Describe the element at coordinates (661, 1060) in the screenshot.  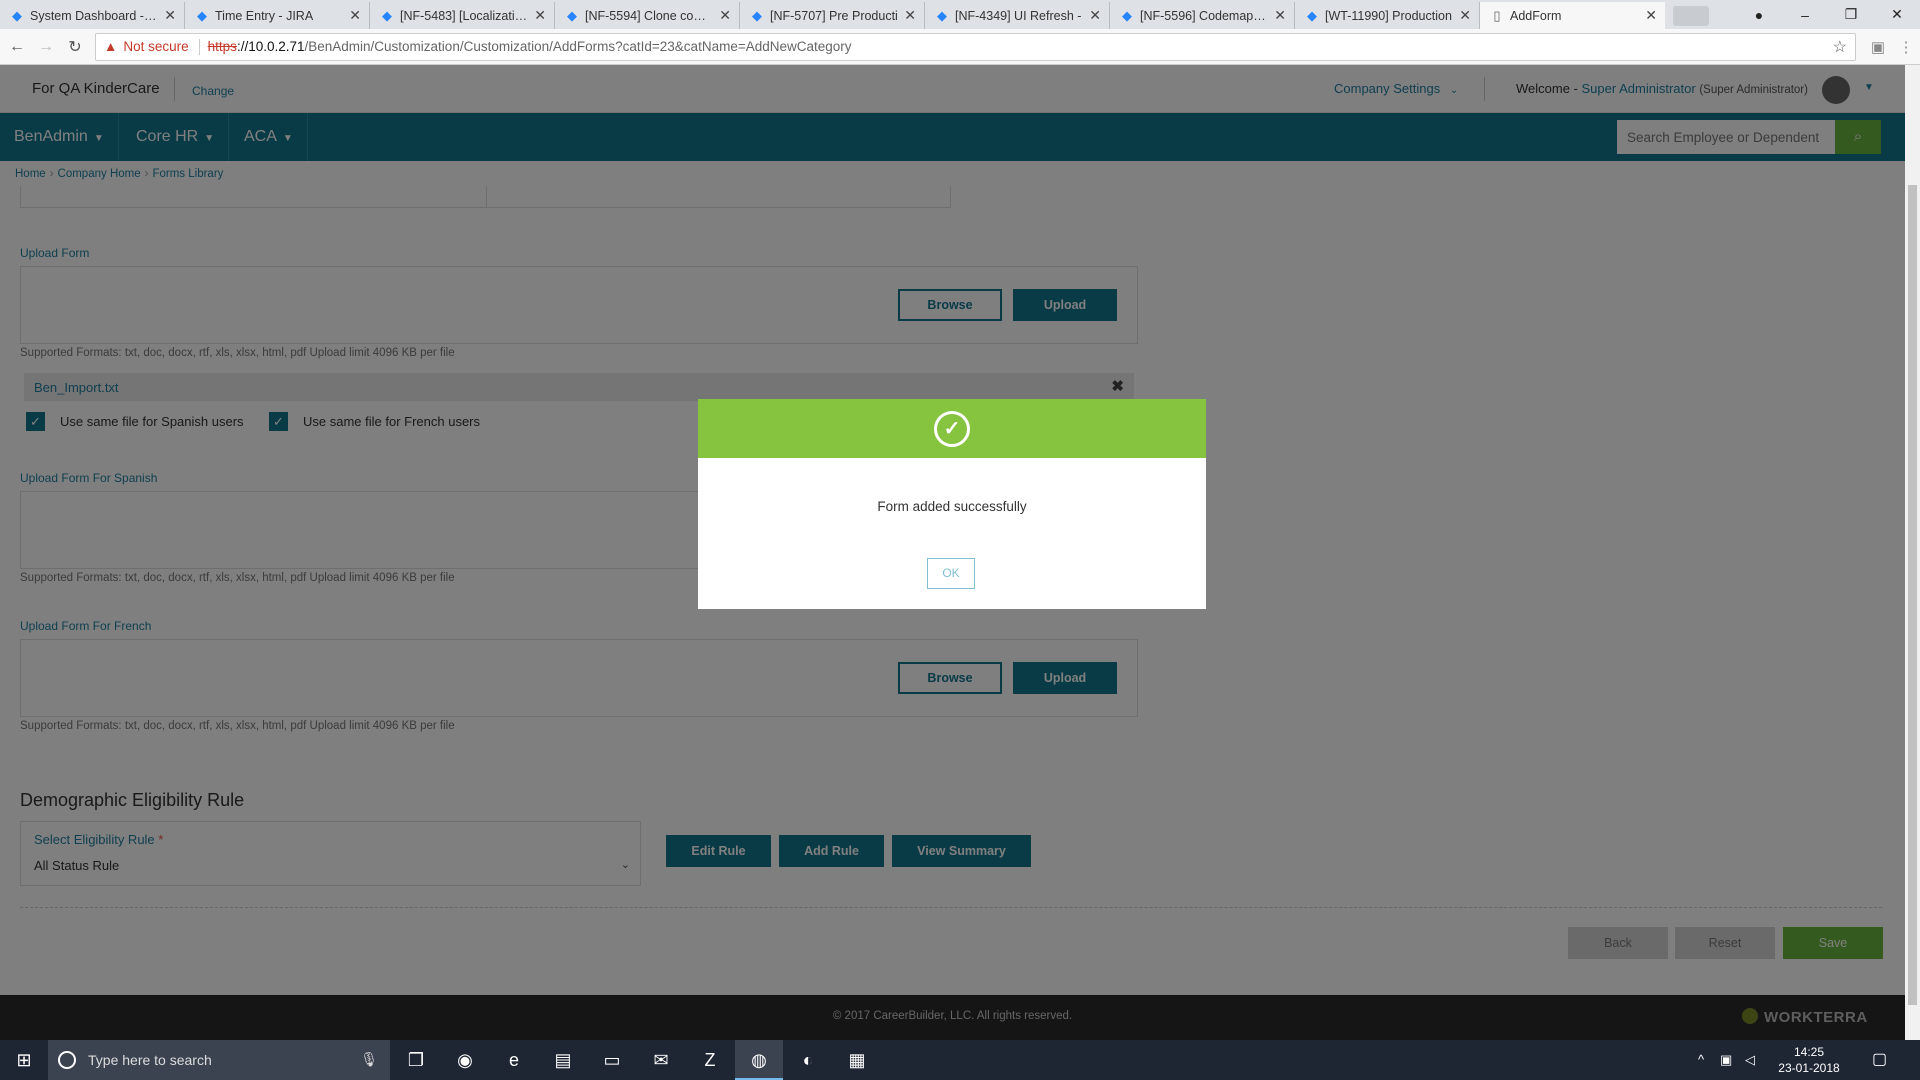
I see `mail-icon: ✉` at that location.